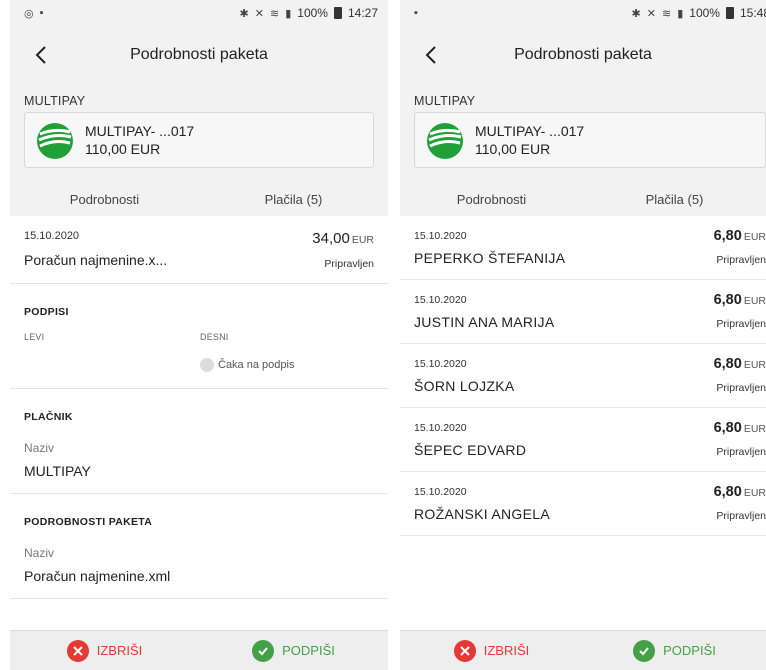 This screenshot has width=766, height=670. What do you see at coordinates (349, 264) in the screenshot?
I see `package-status: Pripravljen` at bounding box center [349, 264].